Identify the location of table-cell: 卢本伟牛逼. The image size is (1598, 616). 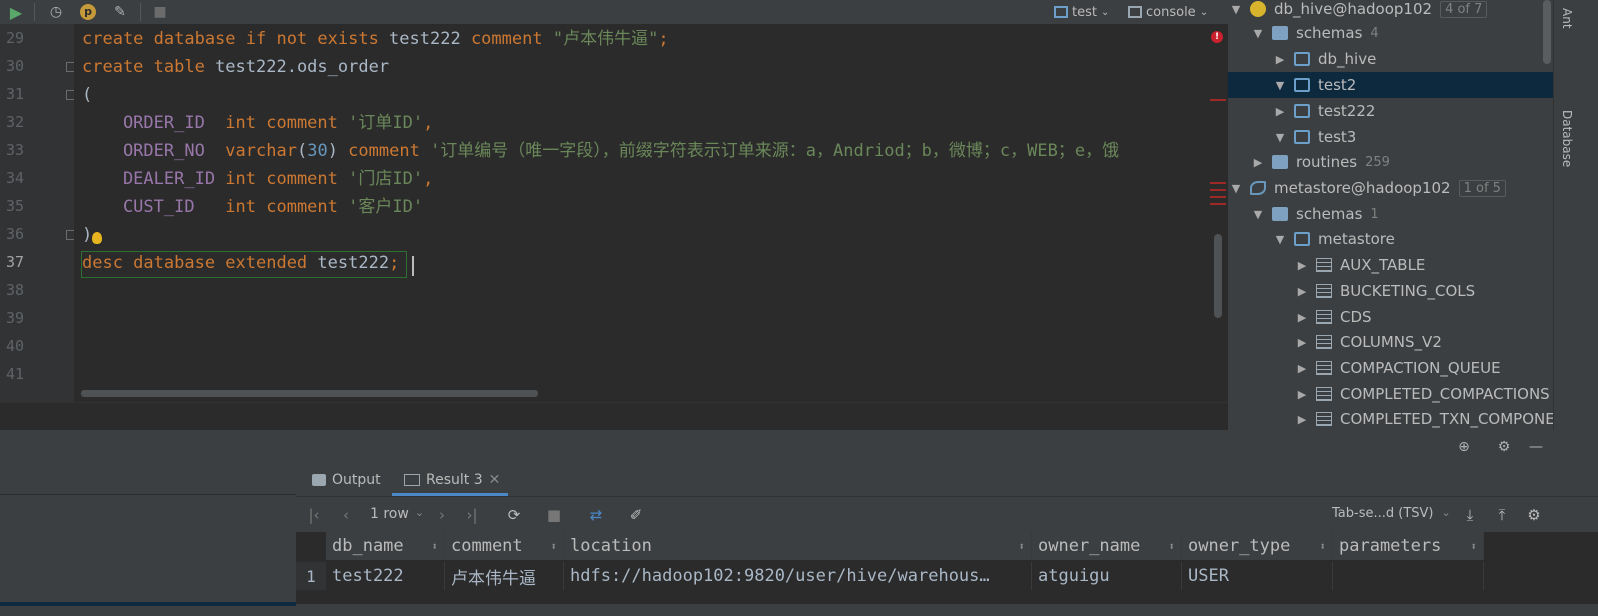
(504, 576).